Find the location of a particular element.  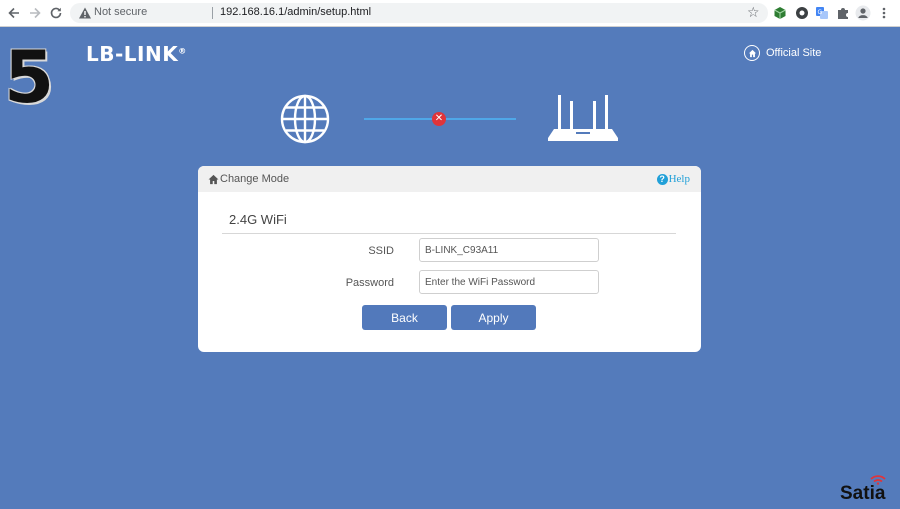

extensions-puzzle-icon is located at coordinates (843, 13).